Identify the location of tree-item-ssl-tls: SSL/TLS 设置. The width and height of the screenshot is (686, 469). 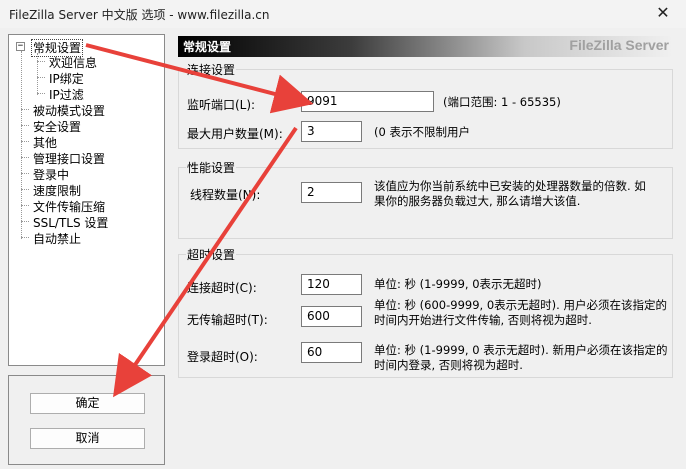
(70, 223).